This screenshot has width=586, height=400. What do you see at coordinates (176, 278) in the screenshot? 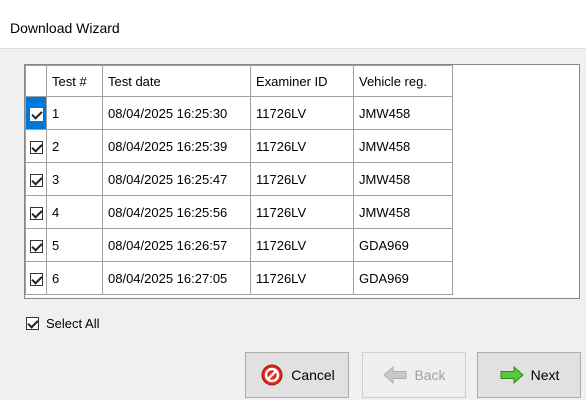
I see `cell-test-date: 08/04/2025 16:27:05` at bounding box center [176, 278].